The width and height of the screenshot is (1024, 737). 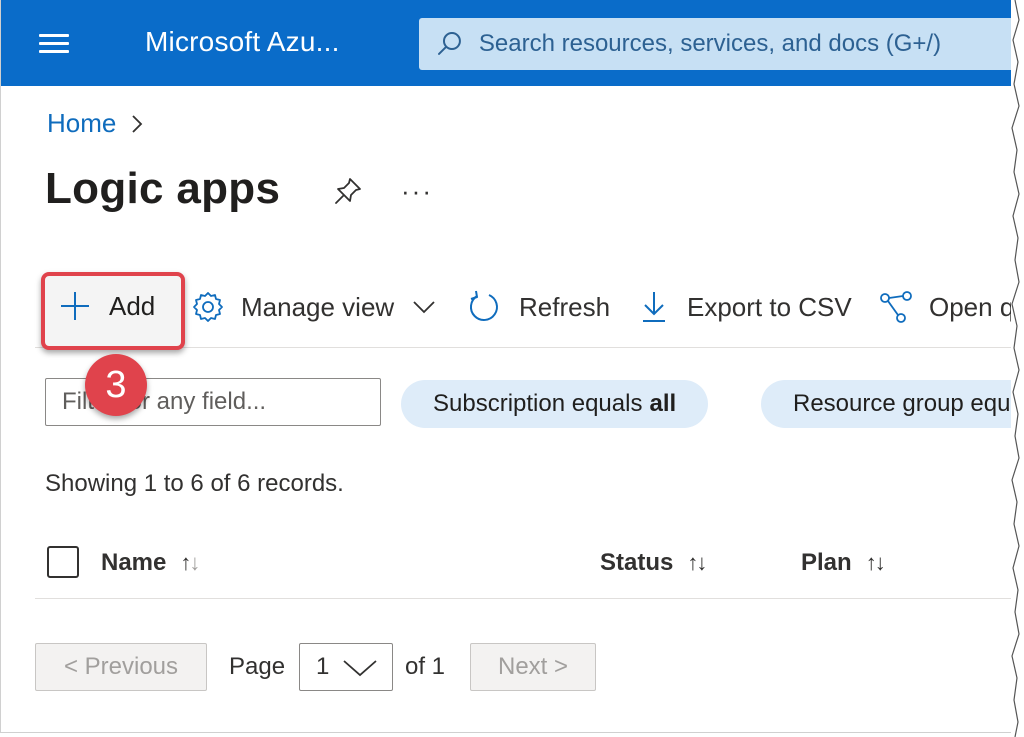 What do you see at coordinates (121, 667) in the screenshot?
I see `previous-page-button: < Previous` at bounding box center [121, 667].